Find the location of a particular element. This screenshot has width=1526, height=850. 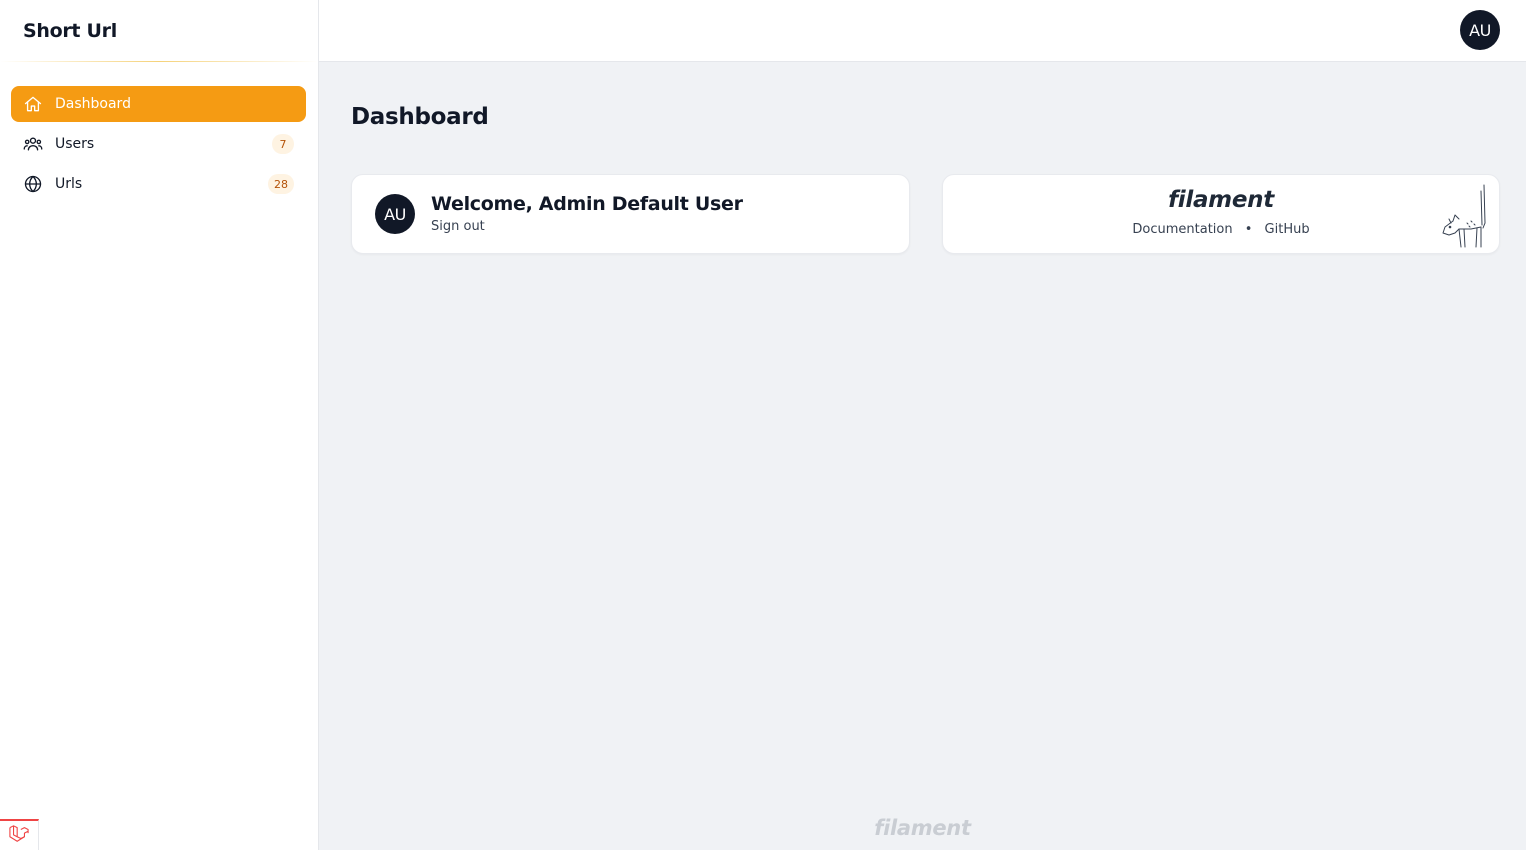

brand-bar: Short Url is located at coordinates (159, 31).